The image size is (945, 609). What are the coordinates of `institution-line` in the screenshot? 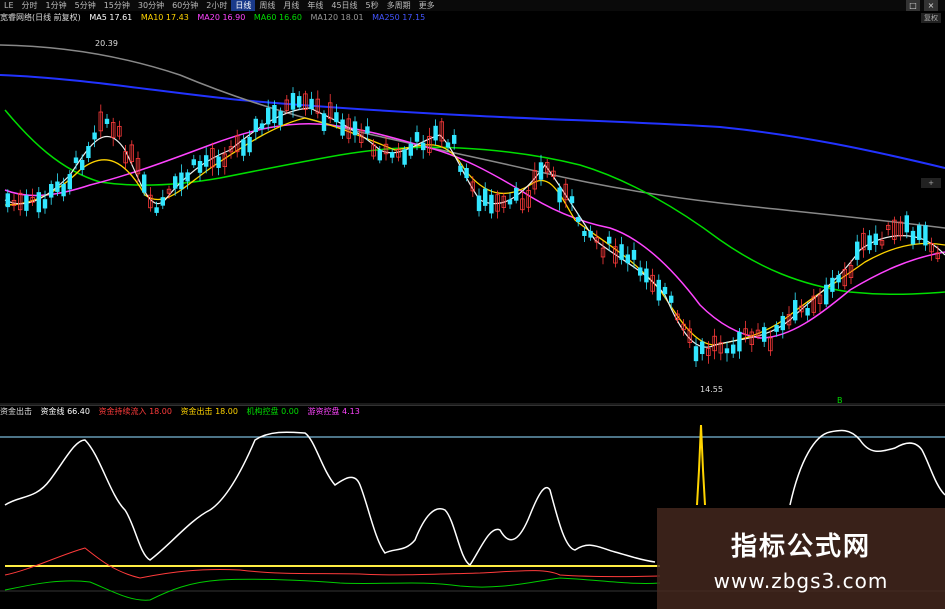 It's located at (332, 589).